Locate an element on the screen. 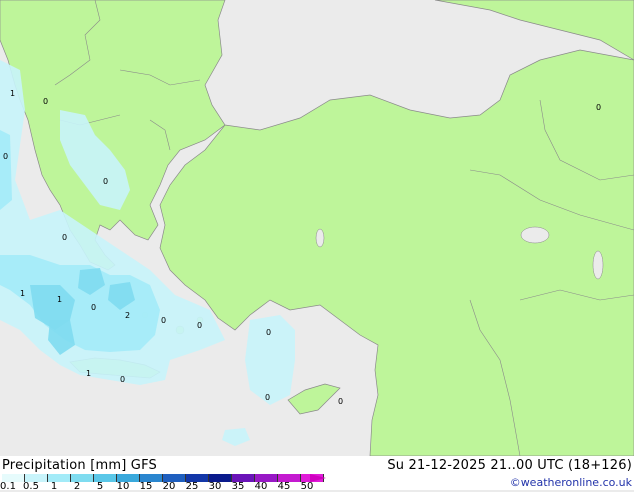 This screenshot has height=492, width=634. legend-tick-label: 50 is located at coordinates (307, 486).